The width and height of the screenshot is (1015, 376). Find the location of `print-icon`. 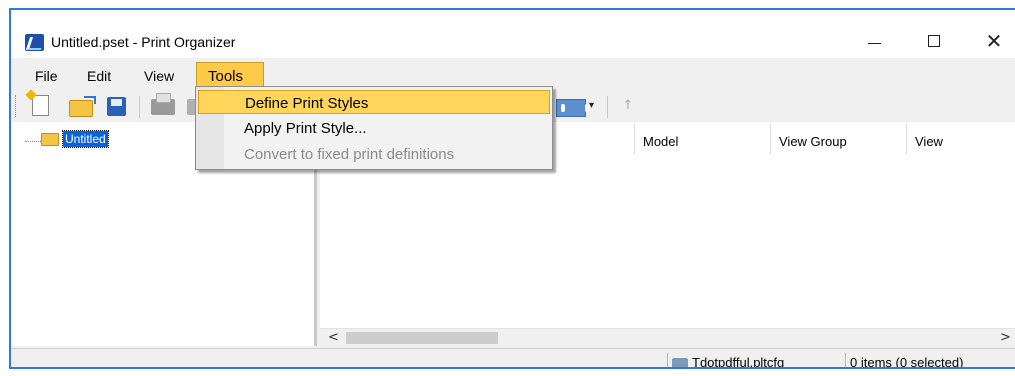

print-icon is located at coordinates (163, 104).